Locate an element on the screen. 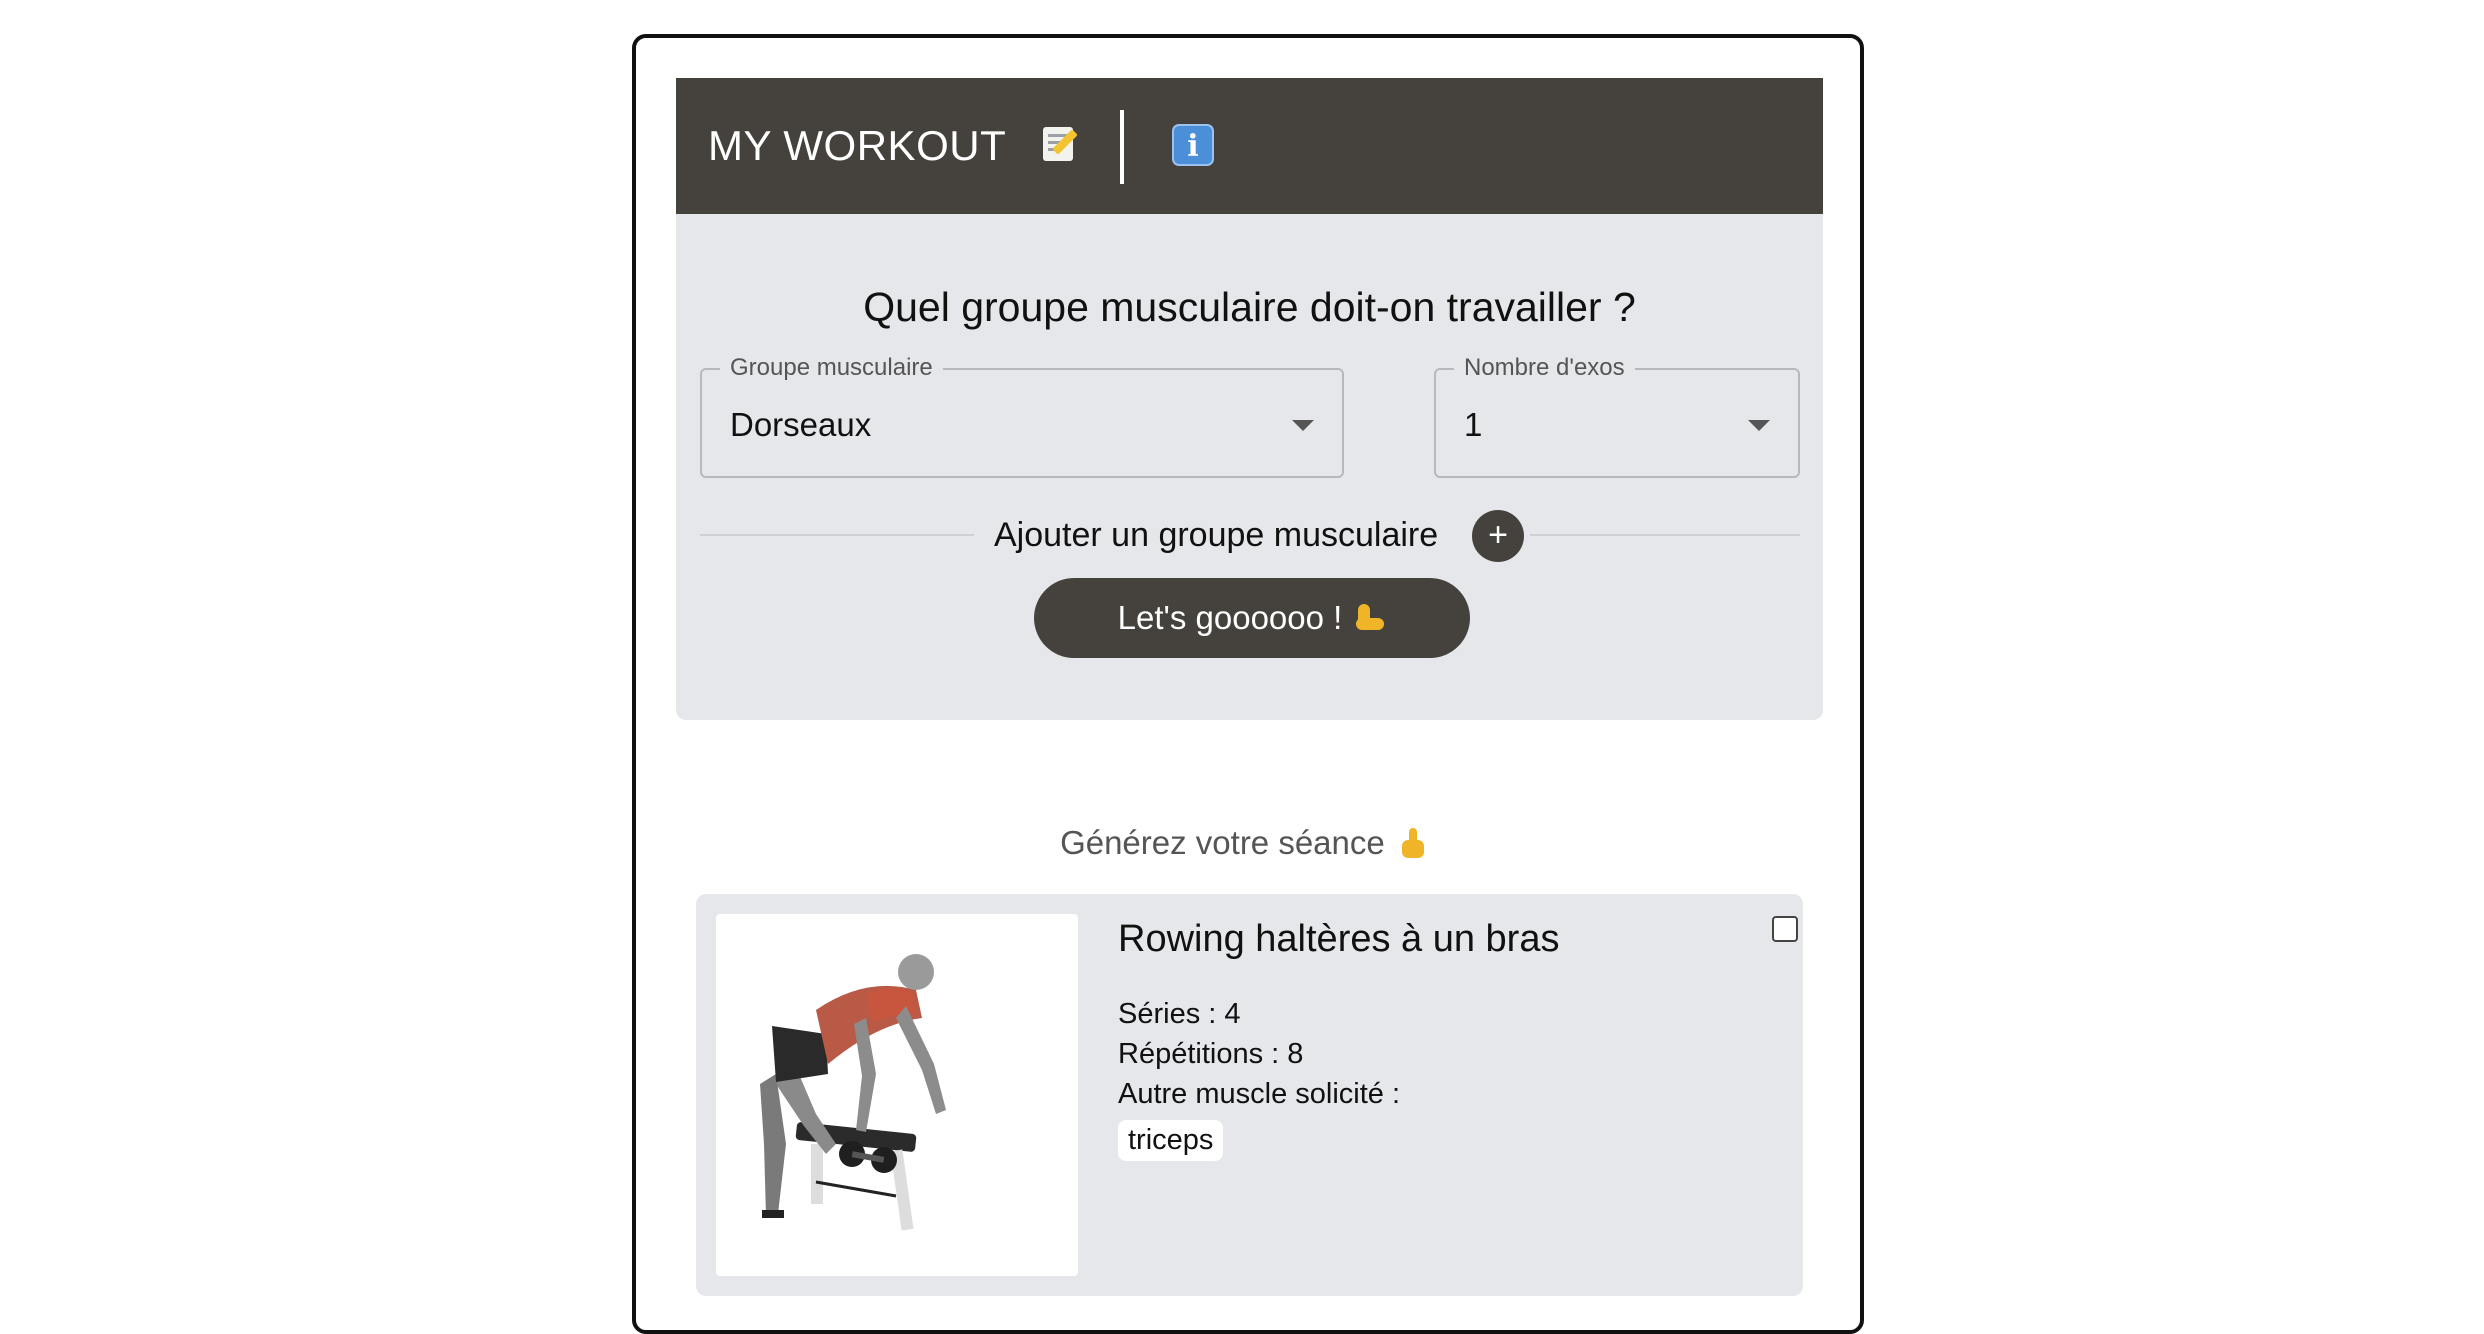 Image resolution: width=2484 pixels, height=1334 pixels. exercise-series: Séries : 4 is located at coordinates (1179, 1014).